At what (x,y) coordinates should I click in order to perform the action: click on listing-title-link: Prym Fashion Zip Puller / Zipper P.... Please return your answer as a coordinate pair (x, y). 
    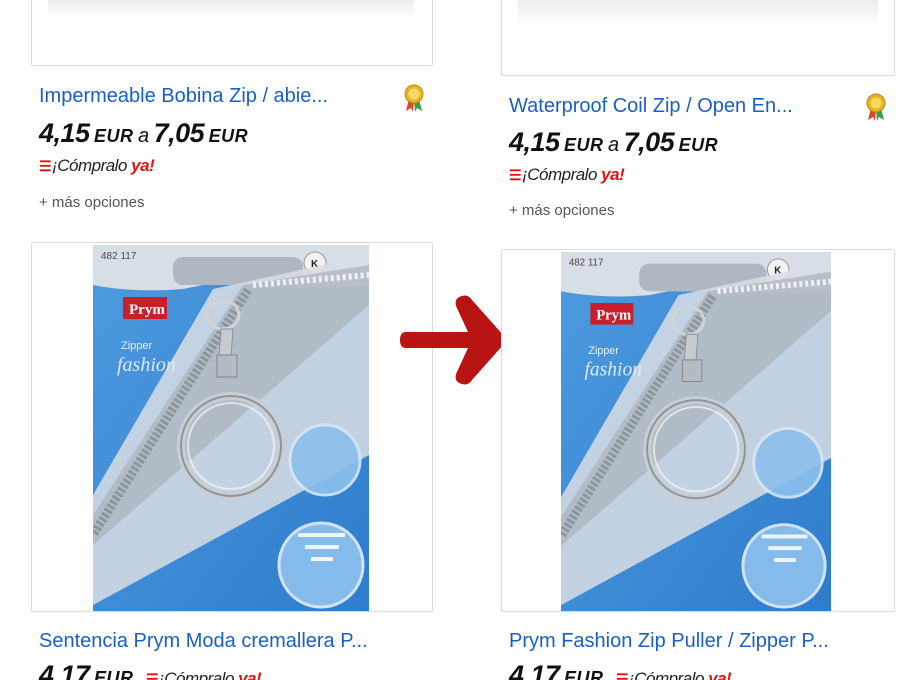
    Looking at the image, I should click on (669, 641).